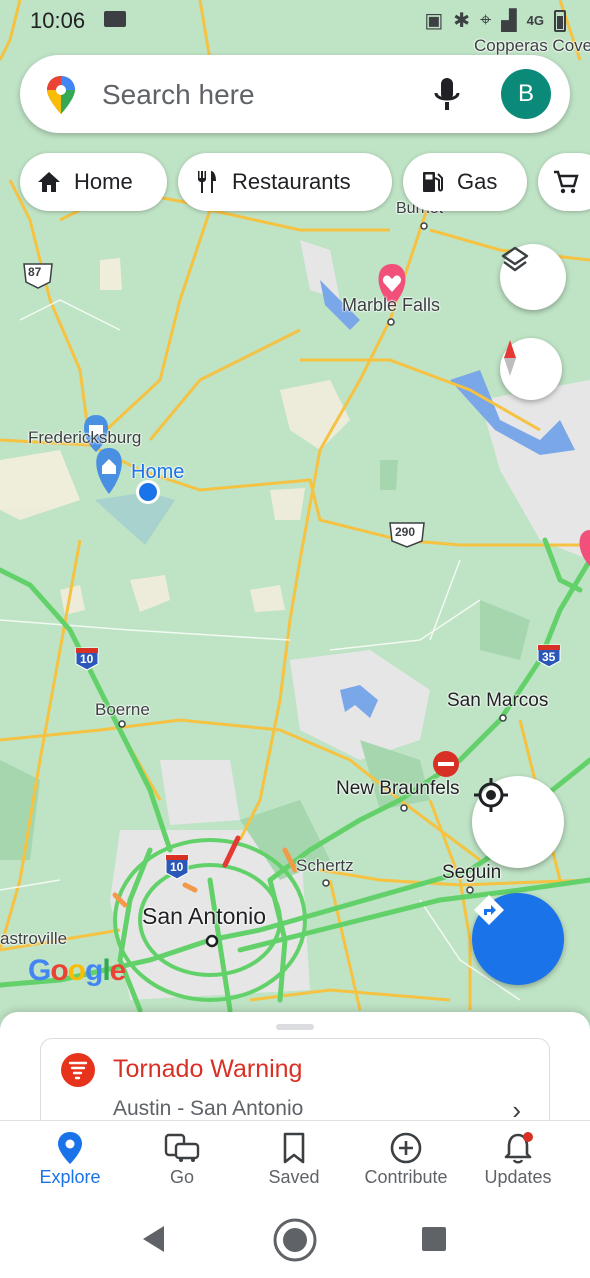  I want to click on home-pin-icon, so click(109, 471).